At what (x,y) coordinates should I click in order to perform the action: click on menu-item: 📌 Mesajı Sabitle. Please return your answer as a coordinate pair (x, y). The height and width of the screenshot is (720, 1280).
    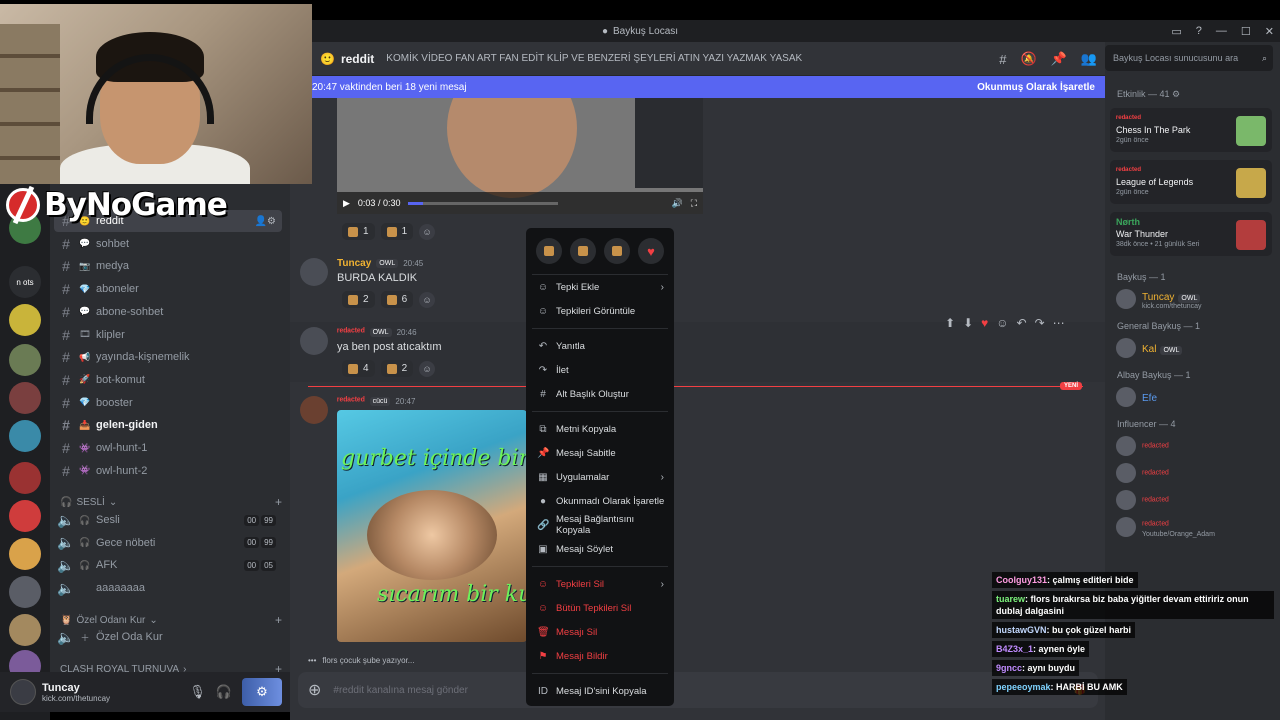
    Looking at the image, I should click on (600, 453).